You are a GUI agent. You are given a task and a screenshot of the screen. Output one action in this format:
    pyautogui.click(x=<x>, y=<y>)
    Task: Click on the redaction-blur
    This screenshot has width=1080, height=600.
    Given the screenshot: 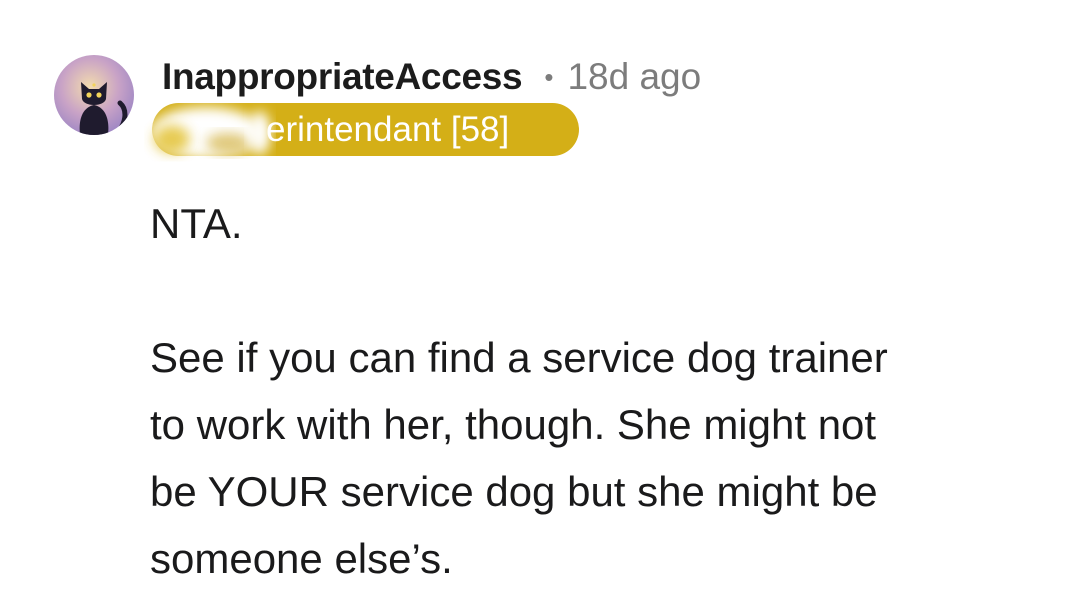 What is the action you would take?
    pyautogui.click(x=210, y=133)
    